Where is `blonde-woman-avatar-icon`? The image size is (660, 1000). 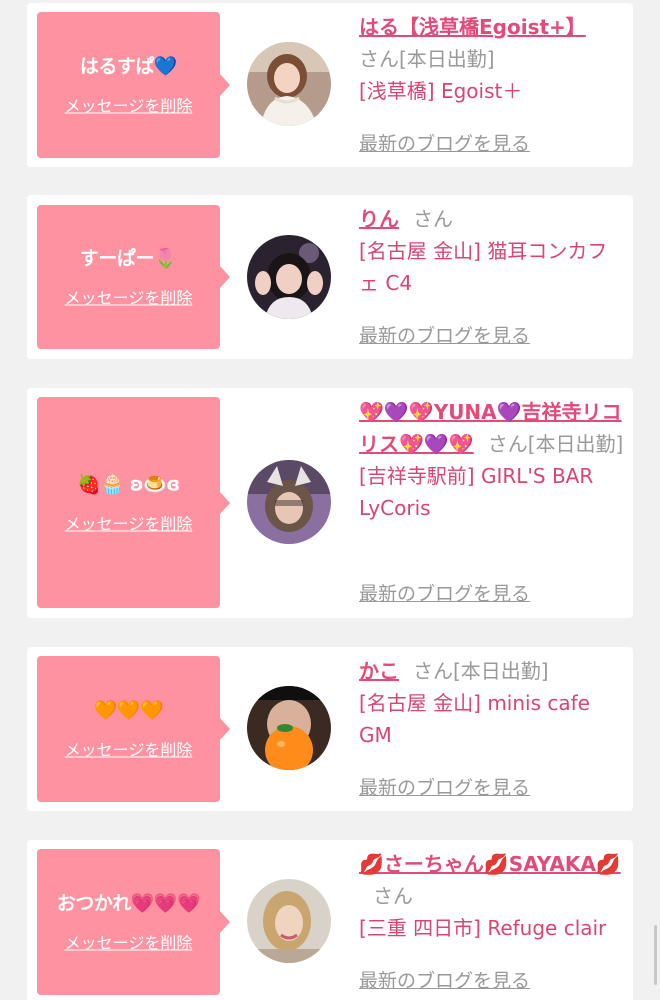 blonde-woman-avatar-icon is located at coordinates (289, 921).